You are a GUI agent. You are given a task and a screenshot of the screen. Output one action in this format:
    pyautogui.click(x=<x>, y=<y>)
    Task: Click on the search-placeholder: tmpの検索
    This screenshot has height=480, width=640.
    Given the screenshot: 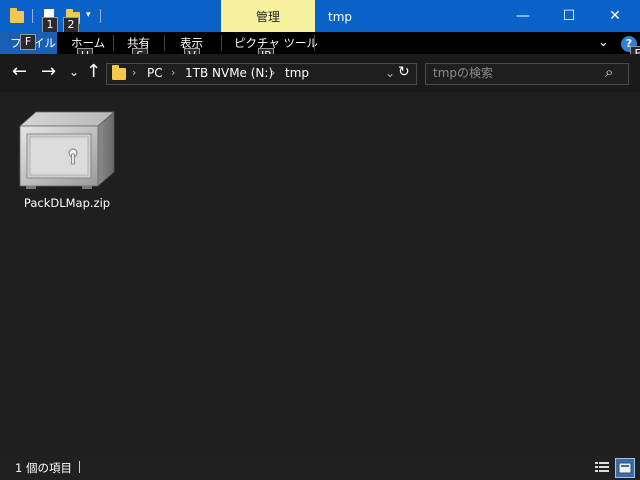 What is the action you would take?
    pyautogui.click(x=463, y=73)
    